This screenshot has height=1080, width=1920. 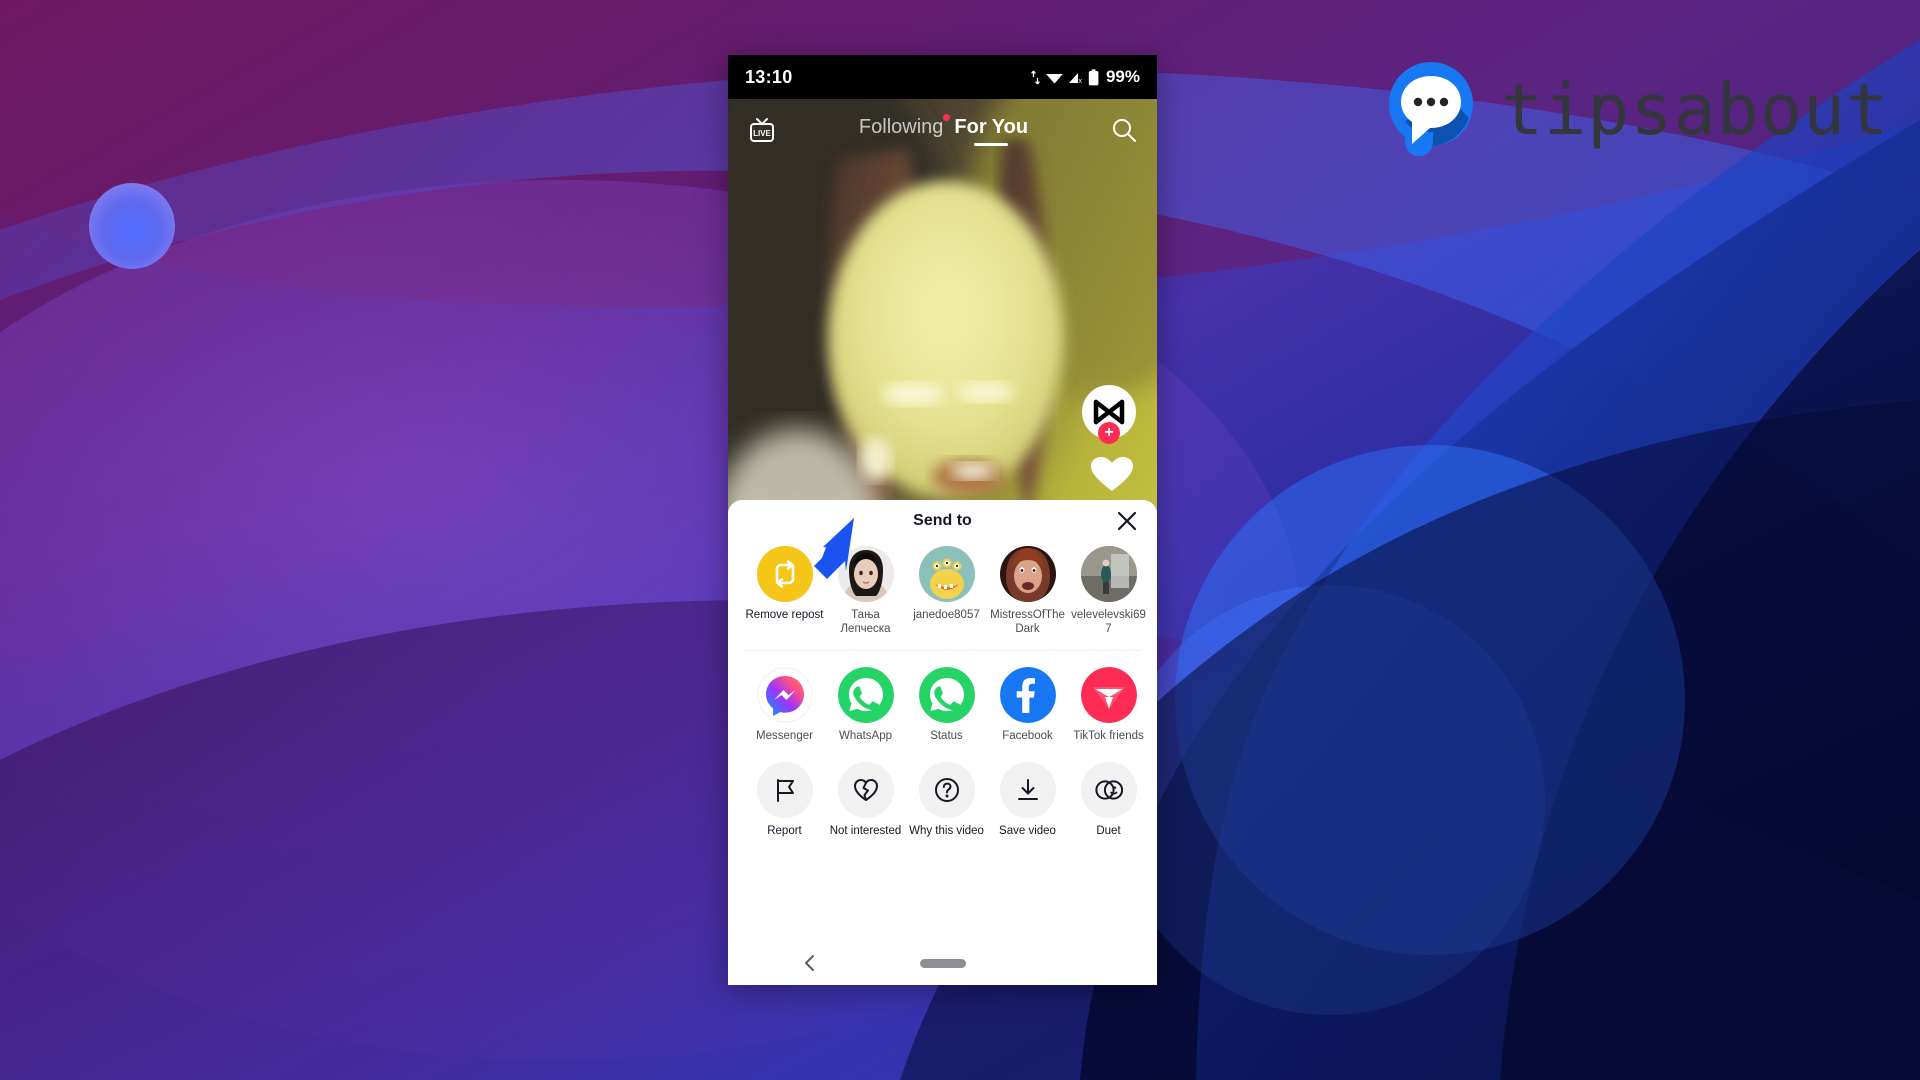 I want to click on share-sheet-header: Send to, so click(x=942, y=521).